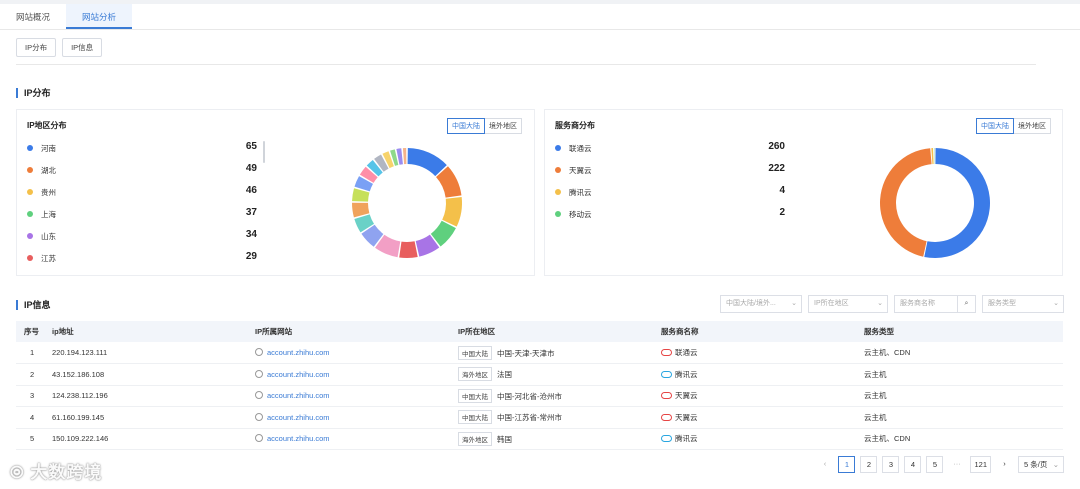 The width and height of the screenshot is (1080, 489). What do you see at coordinates (36, 47) in the screenshot?
I see `subtab-ip-distribution: IP分布` at bounding box center [36, 47].